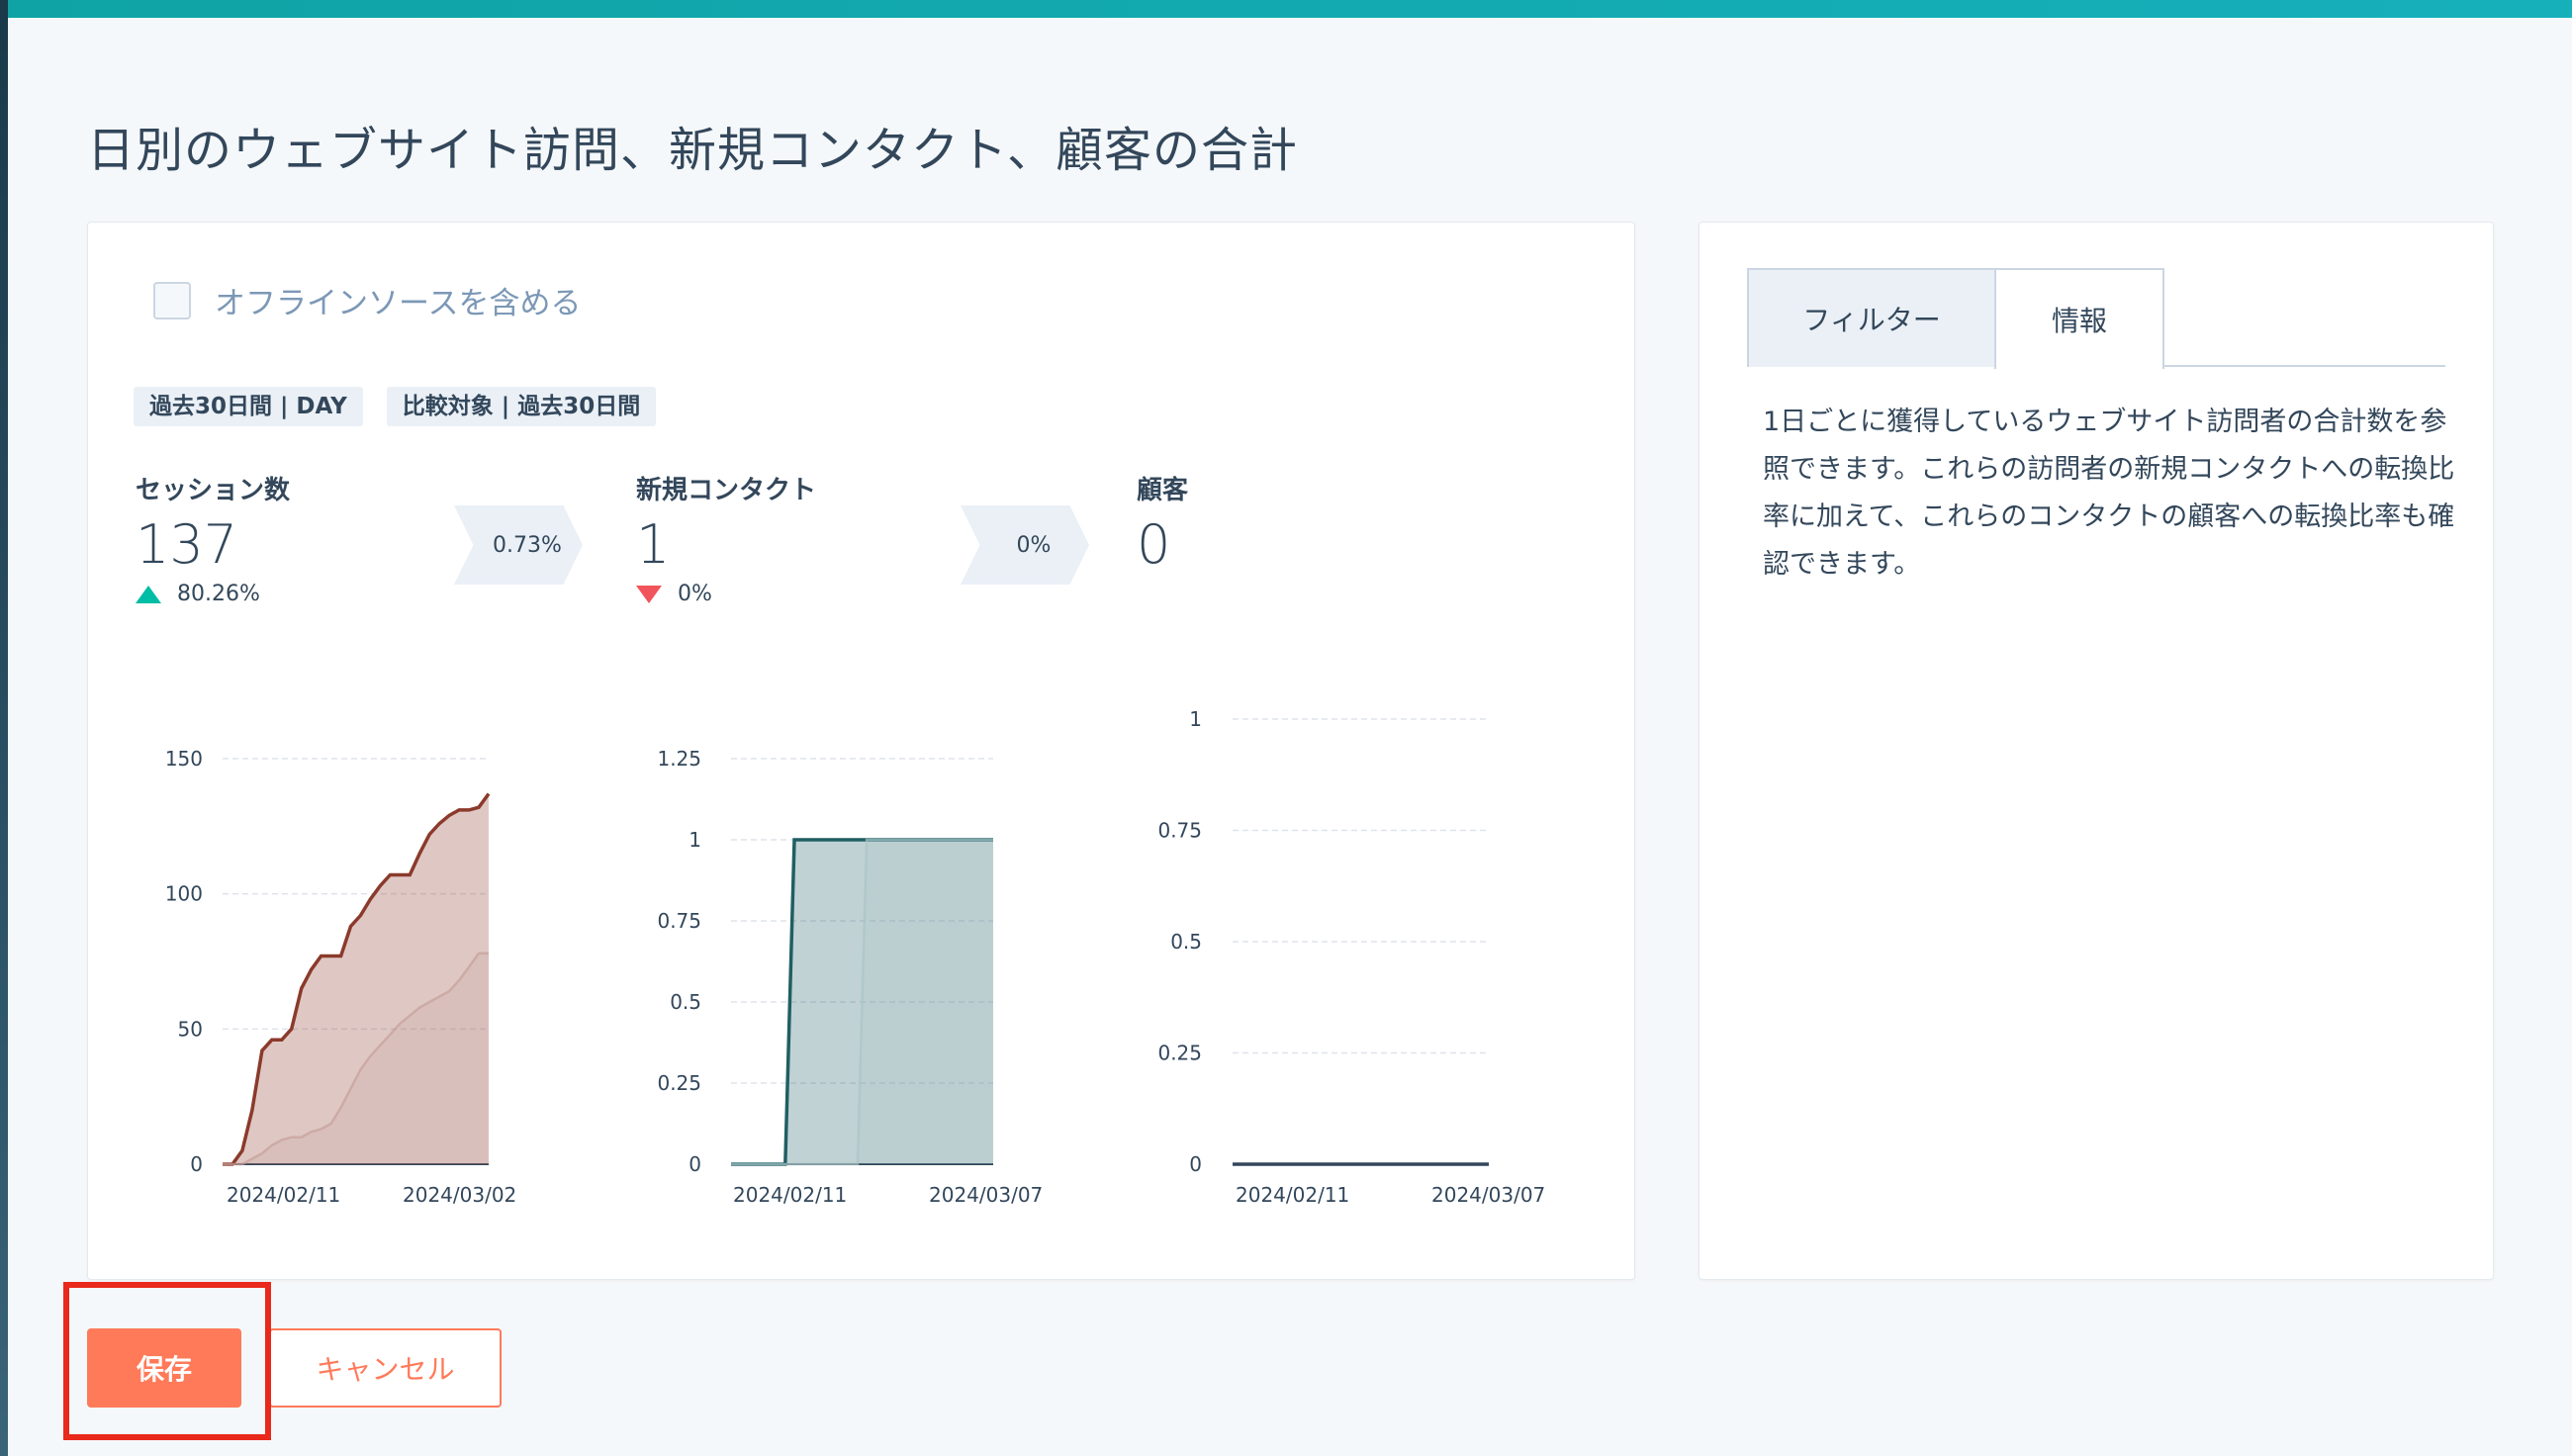 The height and width of the screenshot is (1456, 2572). What do you see at coordinates (693, 150) in the screenshot?
I see `page-title: 日別のウェブサイト訪問、新規コンタクト、顧客の合計` at bounding box center [693, 150].